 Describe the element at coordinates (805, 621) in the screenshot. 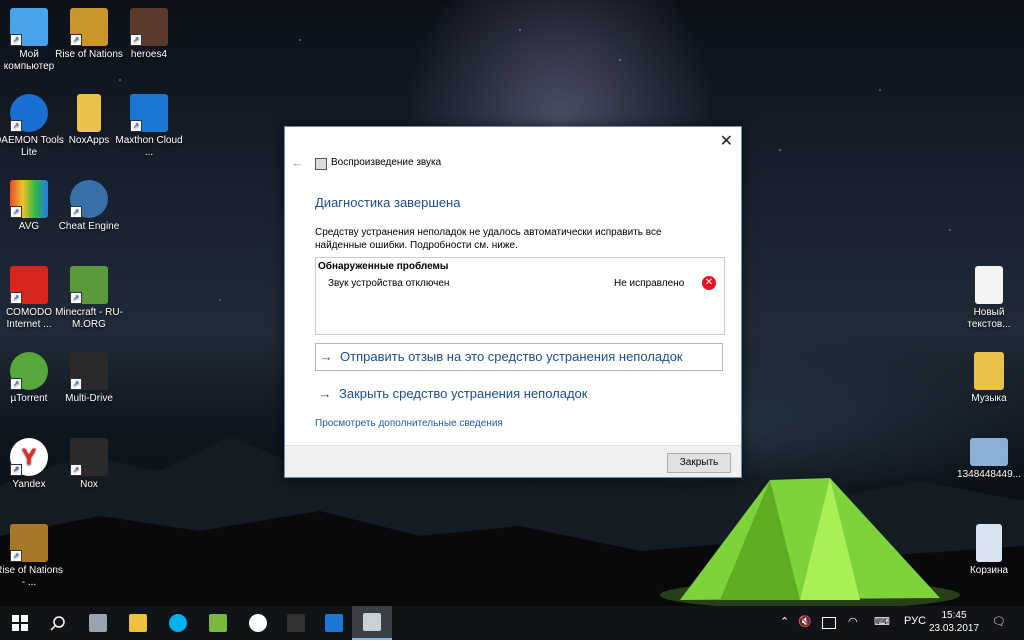

I see `volume-muted-icon: 🔇` at that location.